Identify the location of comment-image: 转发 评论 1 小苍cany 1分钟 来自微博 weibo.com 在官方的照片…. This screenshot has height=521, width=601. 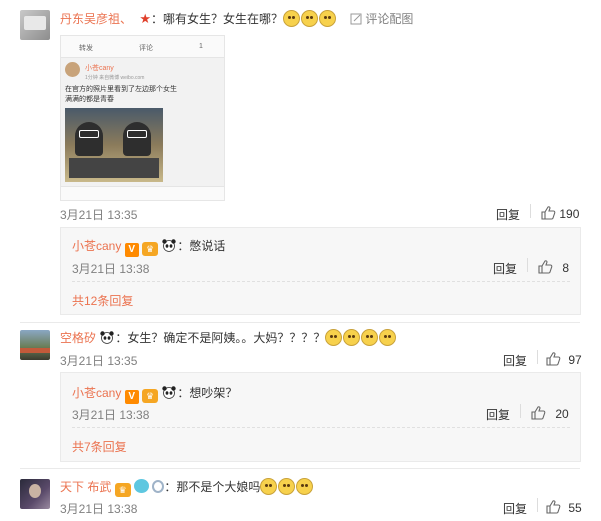
(142, 118).